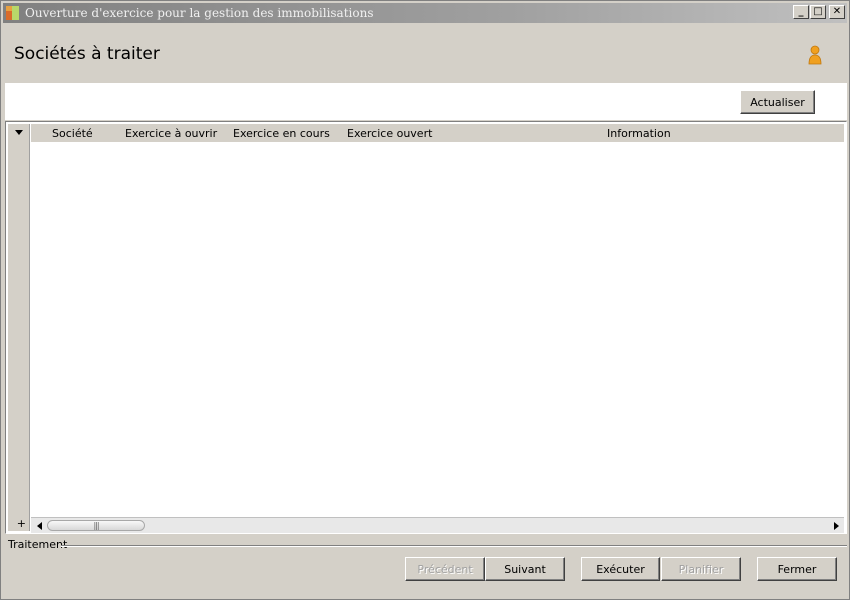 This screenshot has height=600, width=850. What do you see at coordinates (87, 54) in the screenshot?
I see `page-title: Sociétés à traiter` at bounding box center [87, 54].